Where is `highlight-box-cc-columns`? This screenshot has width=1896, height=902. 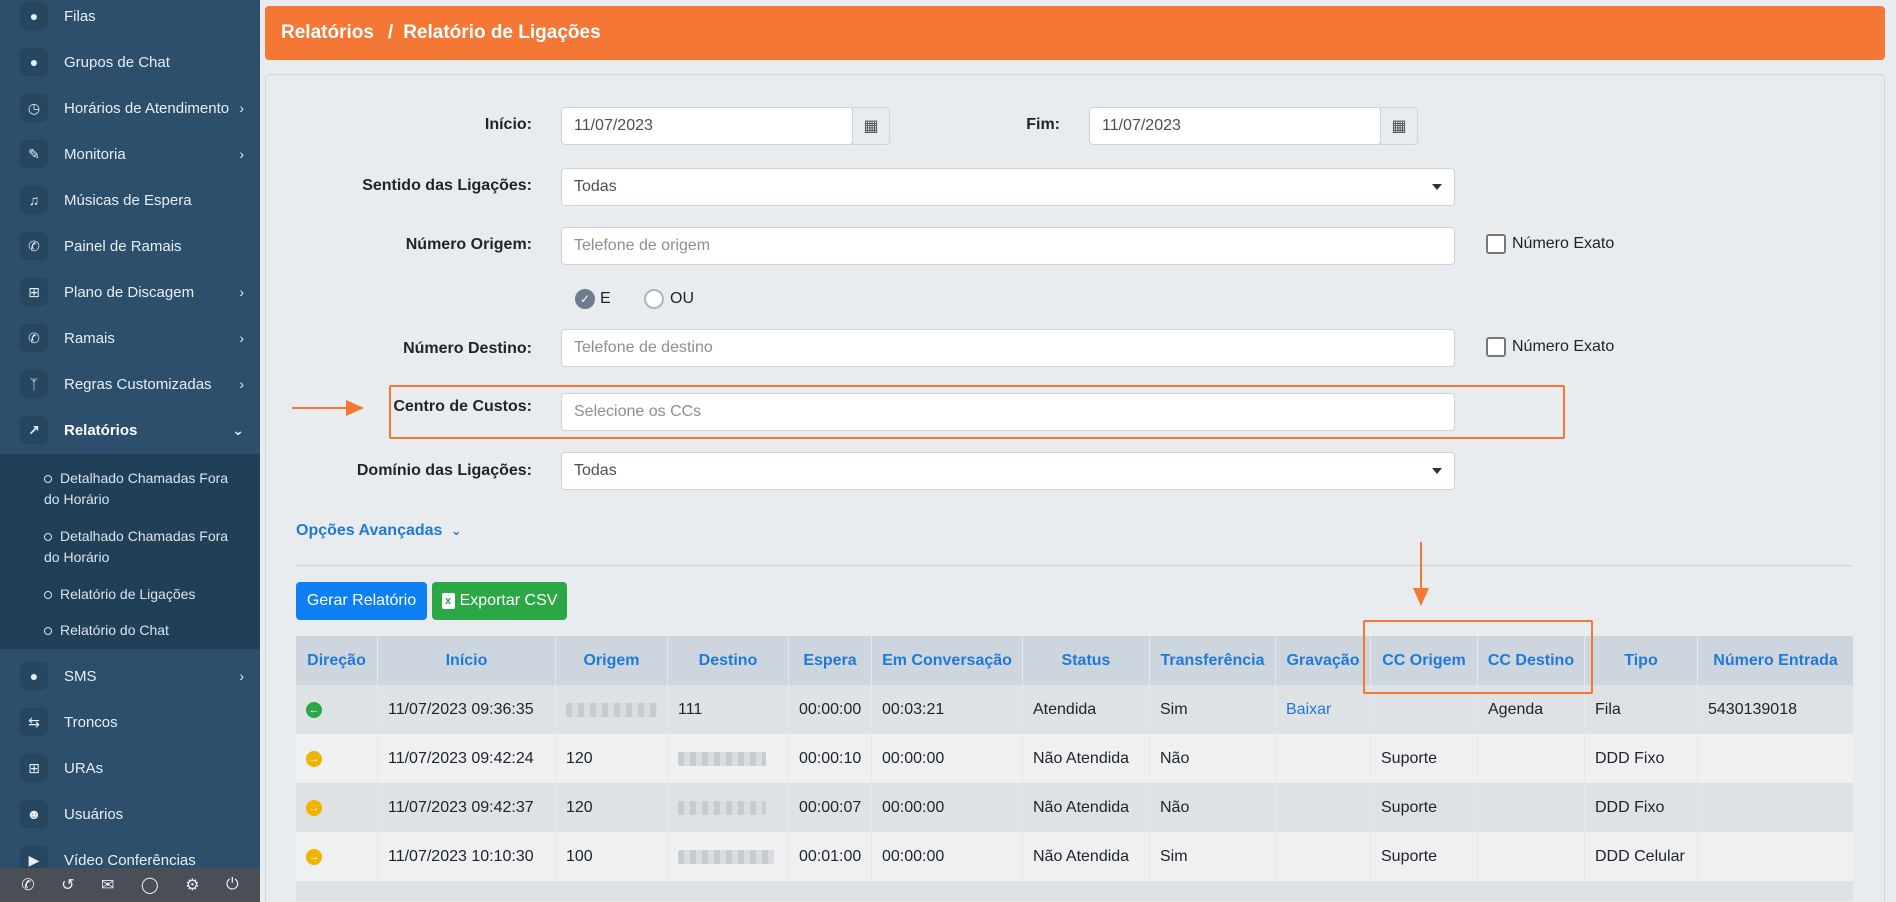
highlight-box-cc-columns is located at coordinates (1478, 657).